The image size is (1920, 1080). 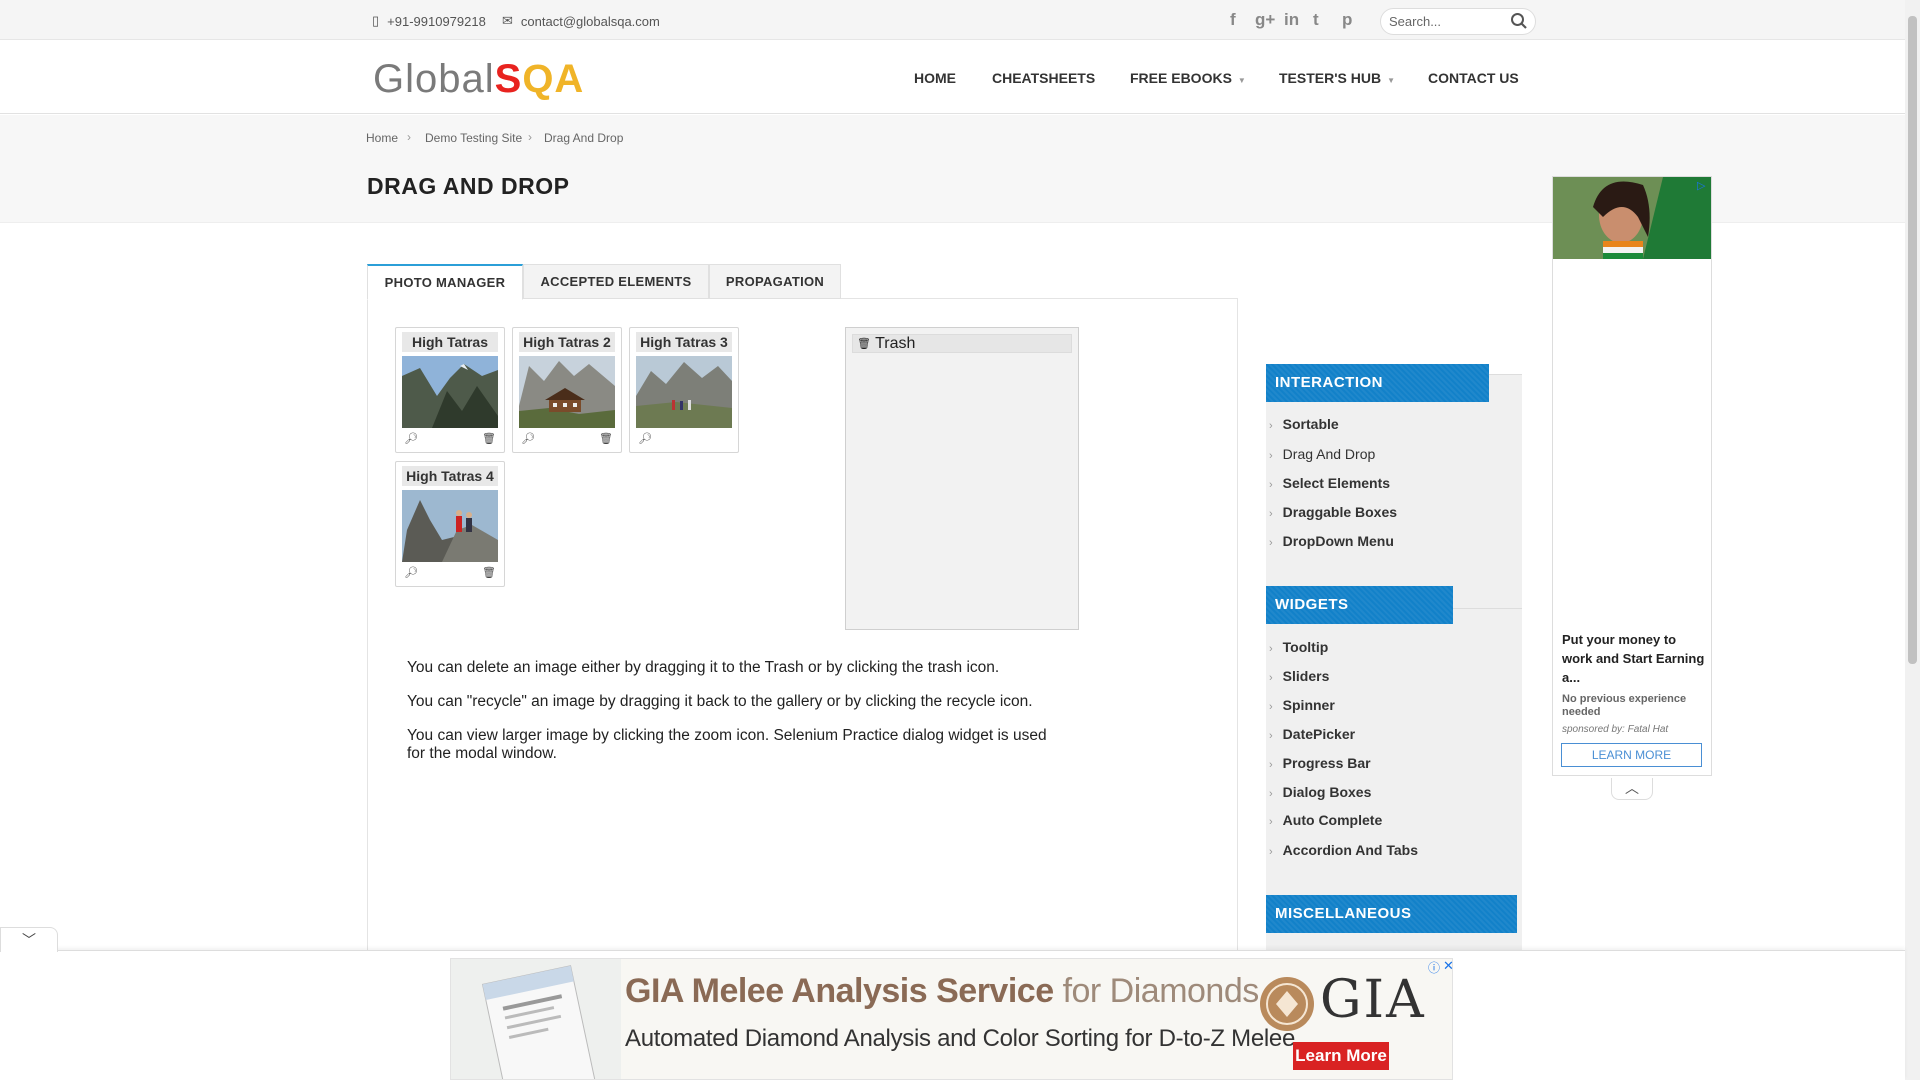 What do you see at coordinates (382, 138) in the screenshot?
I see `breadcrumb-home: Home` at bounding box center [382, 138].